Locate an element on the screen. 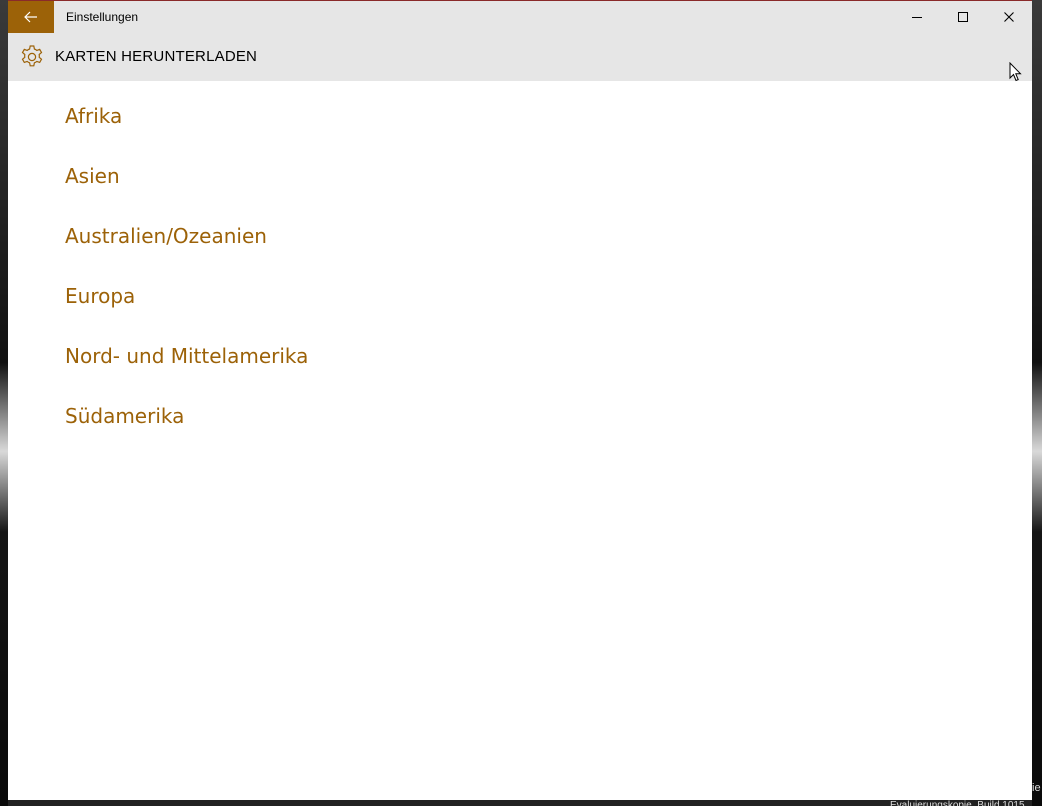 The width and height of the screenshot is (1042, 806). desktop-watermark-text: Evaluierungskopie. Build 1015 is located at coordinates (957, 803).